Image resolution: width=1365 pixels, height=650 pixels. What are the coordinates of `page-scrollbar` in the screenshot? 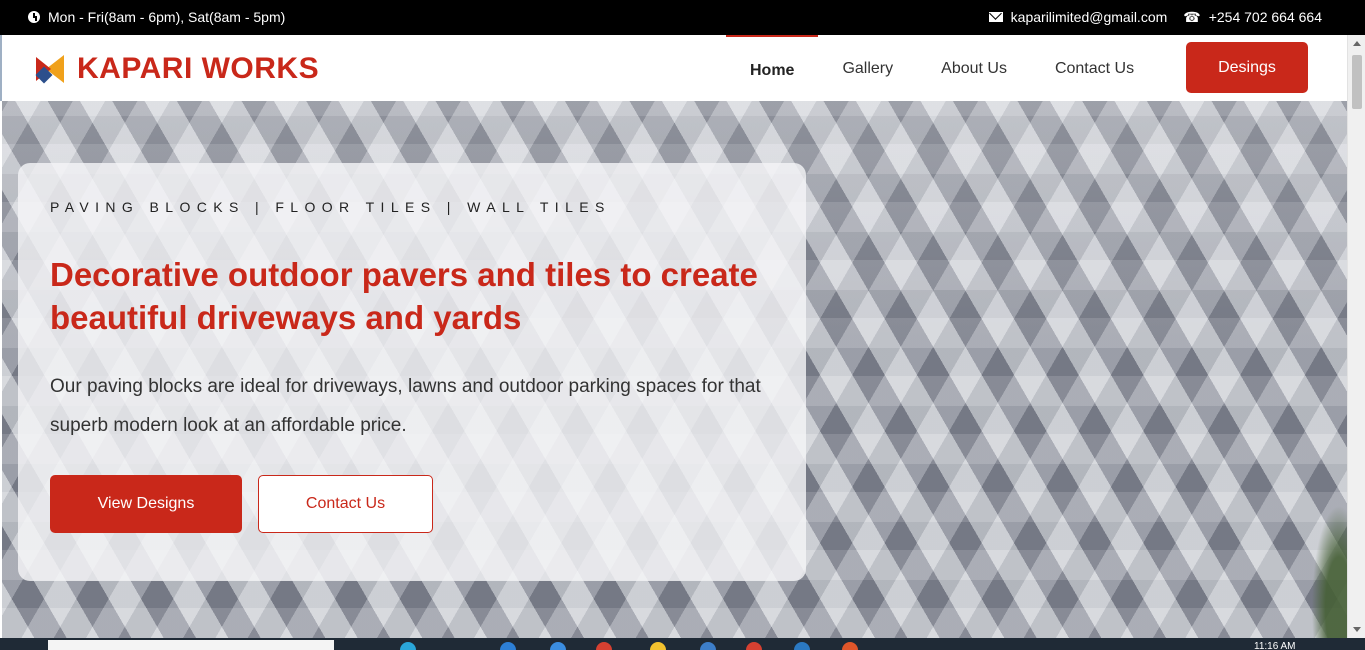 It's located at (1356, 336).